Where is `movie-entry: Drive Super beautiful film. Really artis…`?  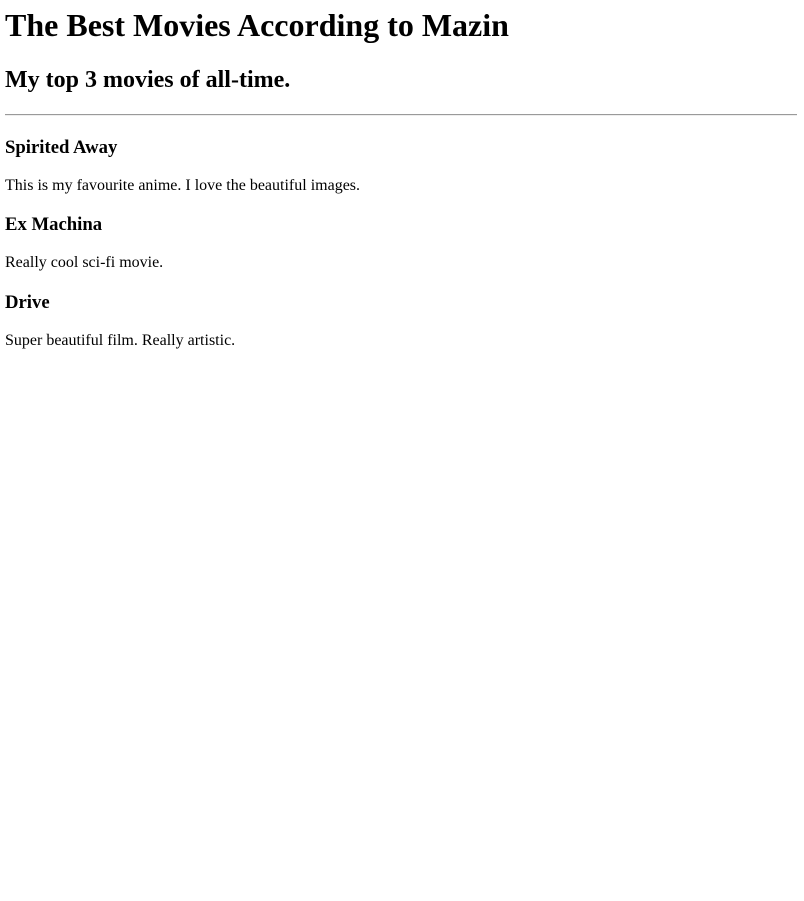
movie-entry: Drive Super beautiful film. Really artis… is located at coordinates (401, 321).